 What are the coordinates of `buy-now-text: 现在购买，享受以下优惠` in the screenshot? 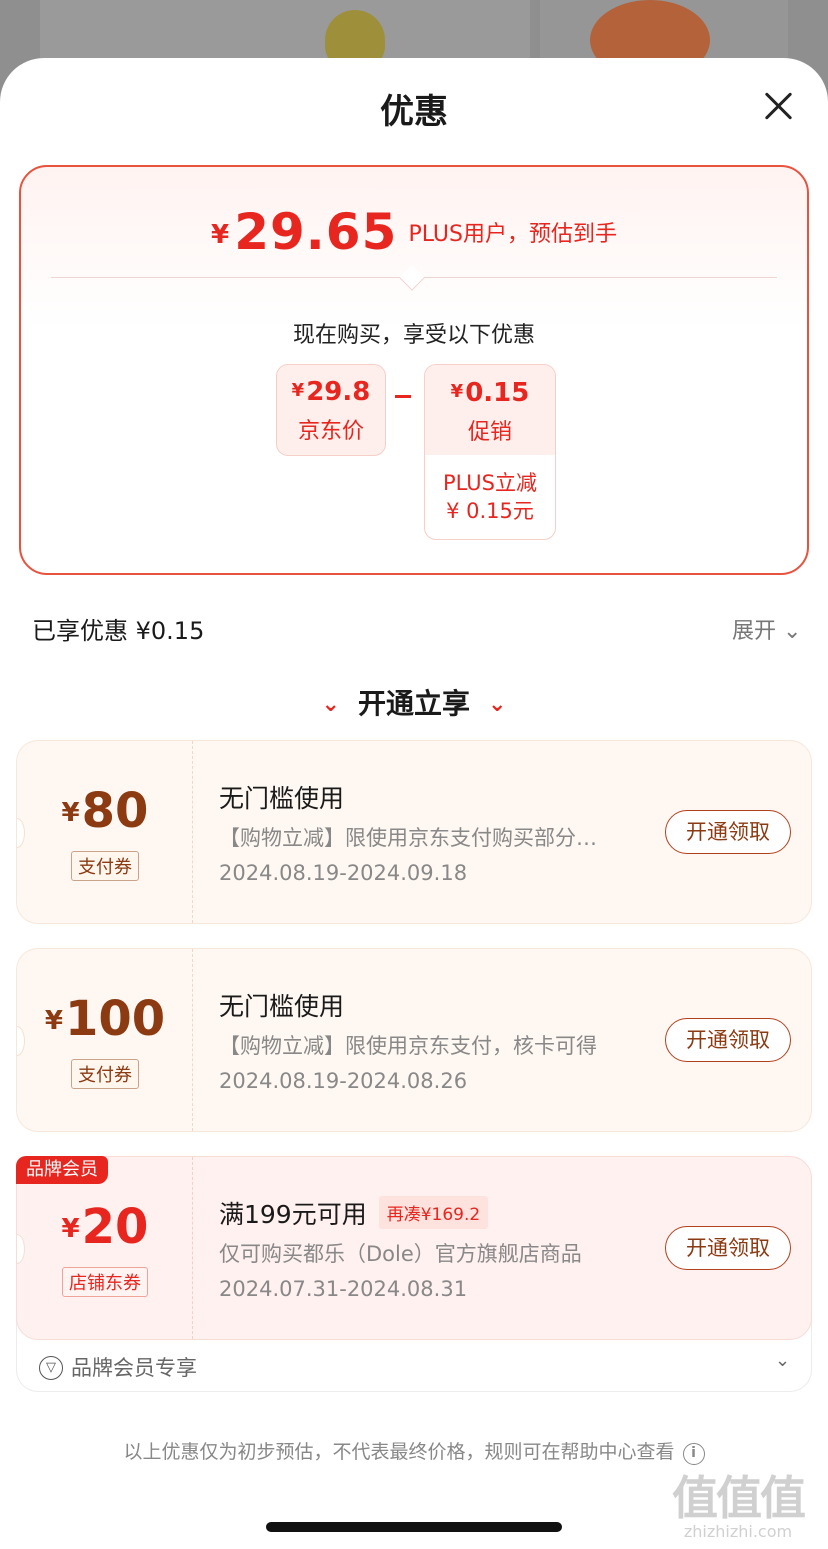 It's located at (413, 335).